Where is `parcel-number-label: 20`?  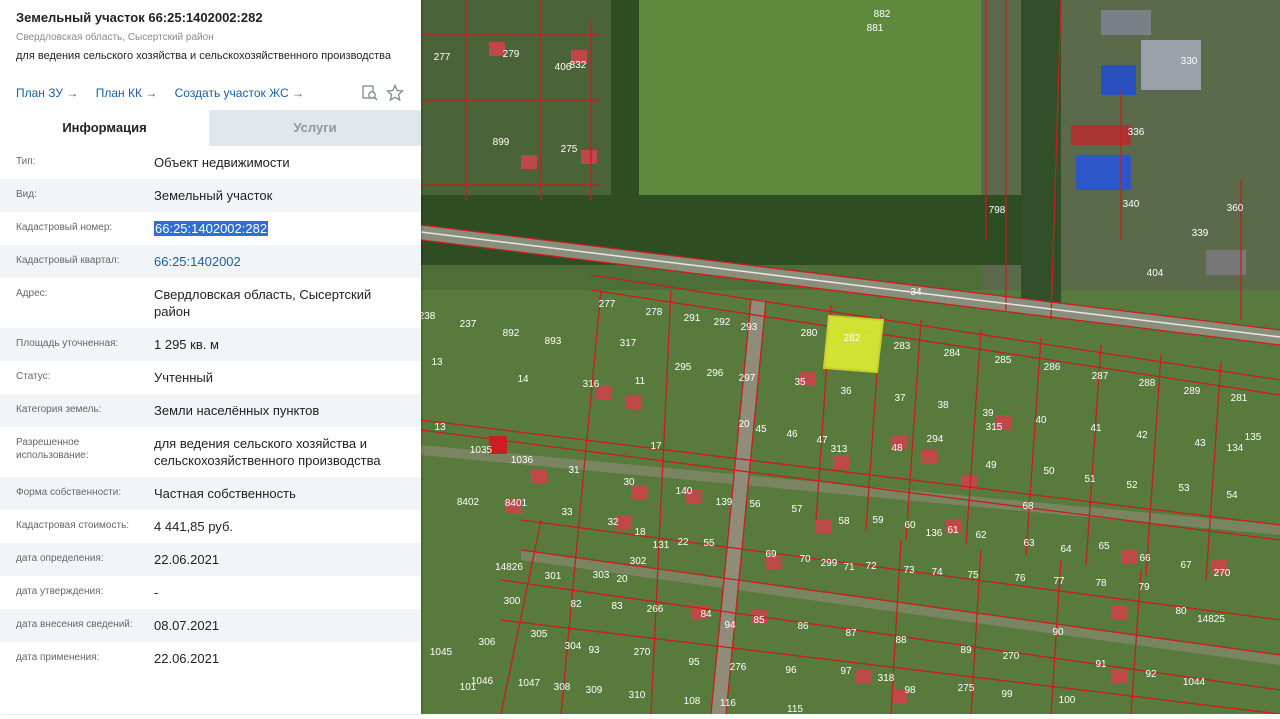
parcel-number-label: 20 is located at coordinates (744, 424).